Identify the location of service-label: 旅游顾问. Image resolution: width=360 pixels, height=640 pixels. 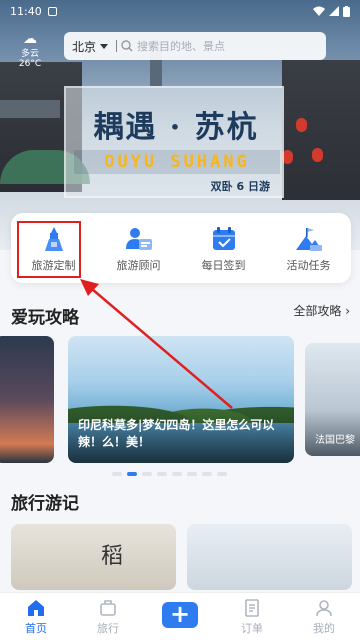
(138, 265).